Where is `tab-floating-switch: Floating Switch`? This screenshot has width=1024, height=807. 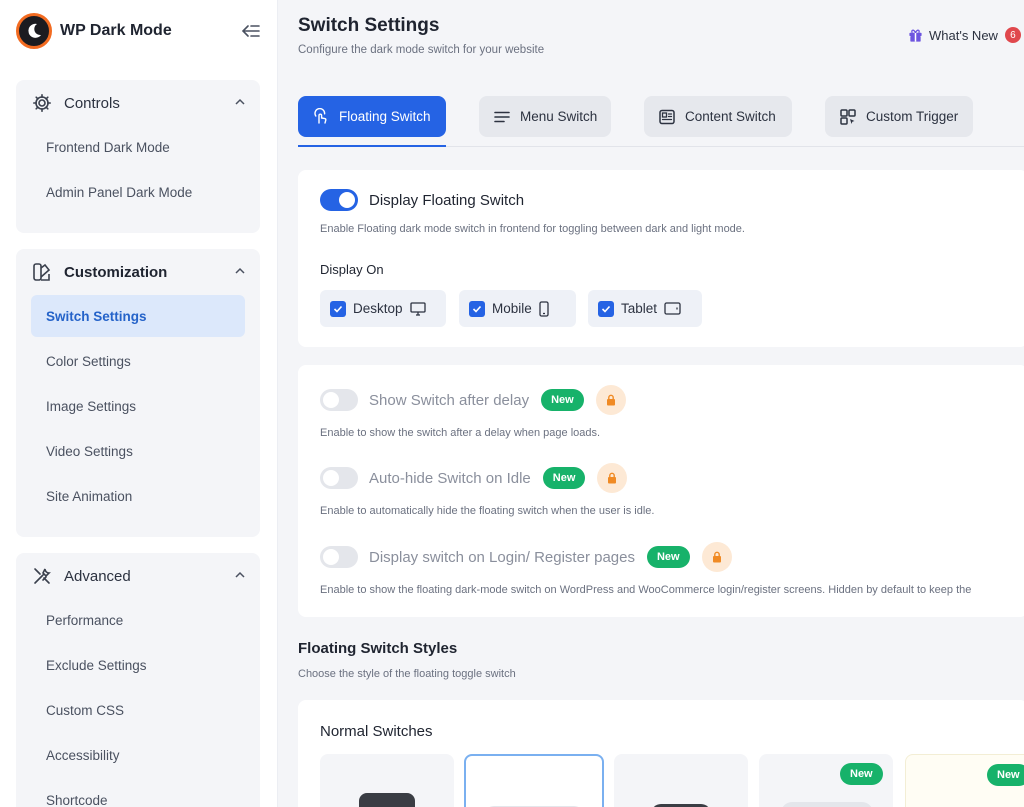
tab-floating-switch: Floating Switch is located at coordinates (372, 116).